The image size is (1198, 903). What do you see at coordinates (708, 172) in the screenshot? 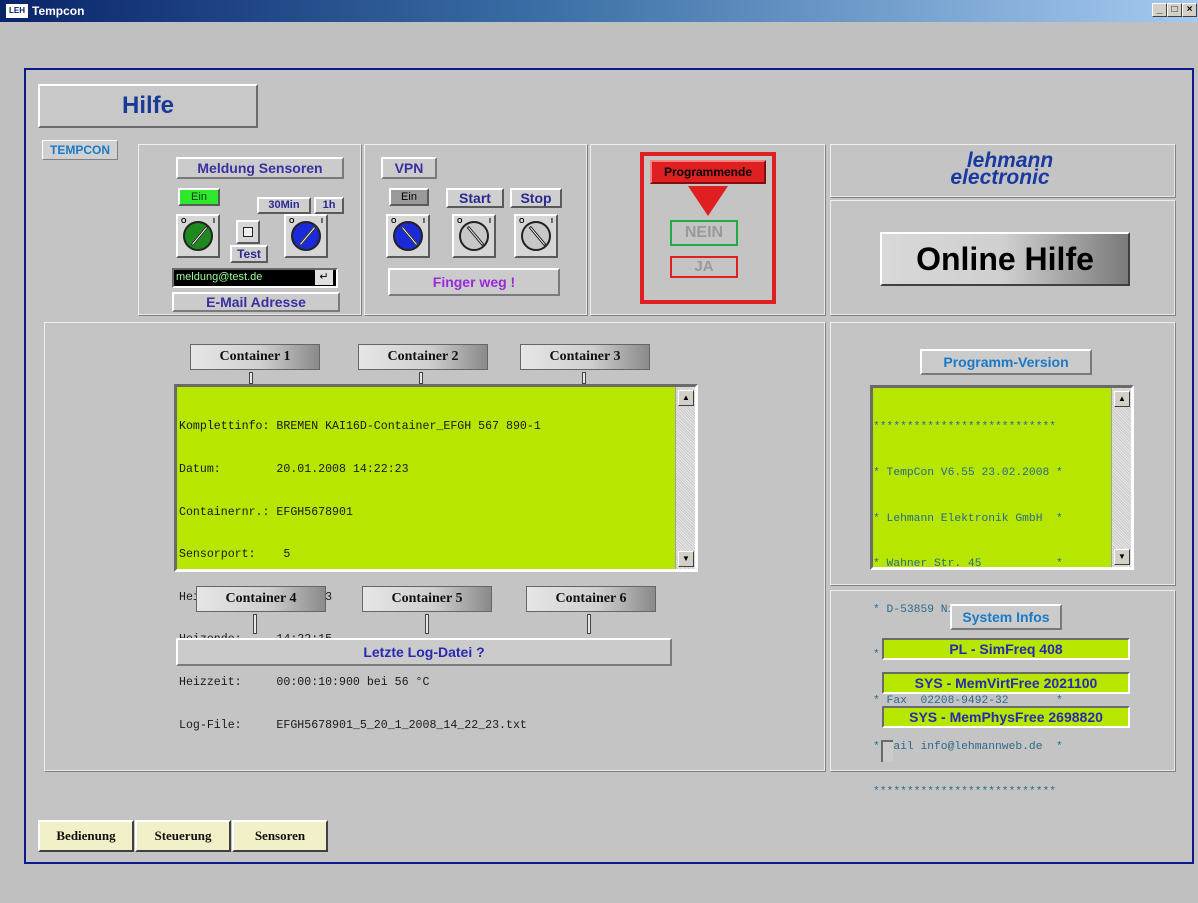
I see `programmende-button: Programmende` at bounding box center [708, 172].